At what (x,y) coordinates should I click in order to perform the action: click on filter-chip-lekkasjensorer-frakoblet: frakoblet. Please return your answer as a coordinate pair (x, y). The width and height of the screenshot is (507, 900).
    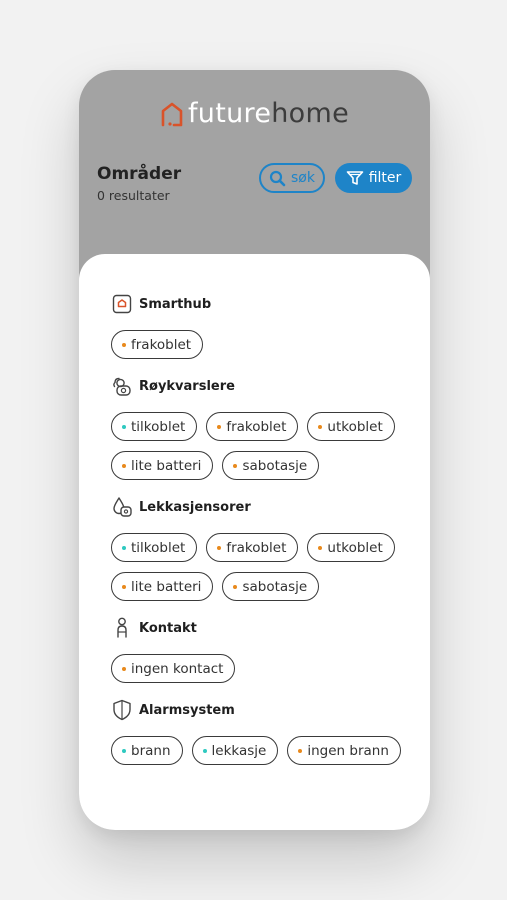
    Looking at the image, I should click on (252, 547).